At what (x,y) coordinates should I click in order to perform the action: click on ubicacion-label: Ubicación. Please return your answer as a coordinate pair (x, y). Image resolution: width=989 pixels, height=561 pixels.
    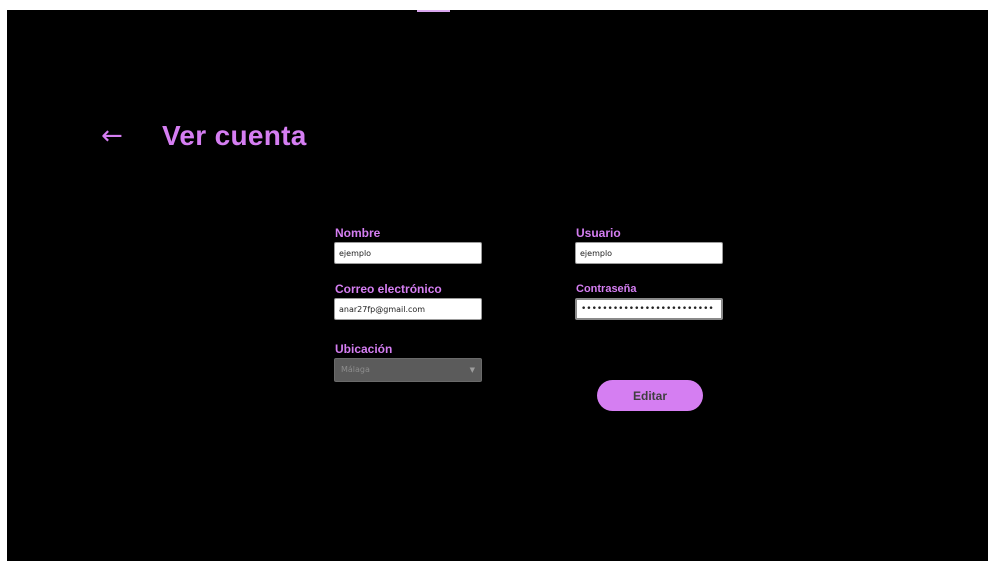
    Looking at the image, I should click on (364, 349).